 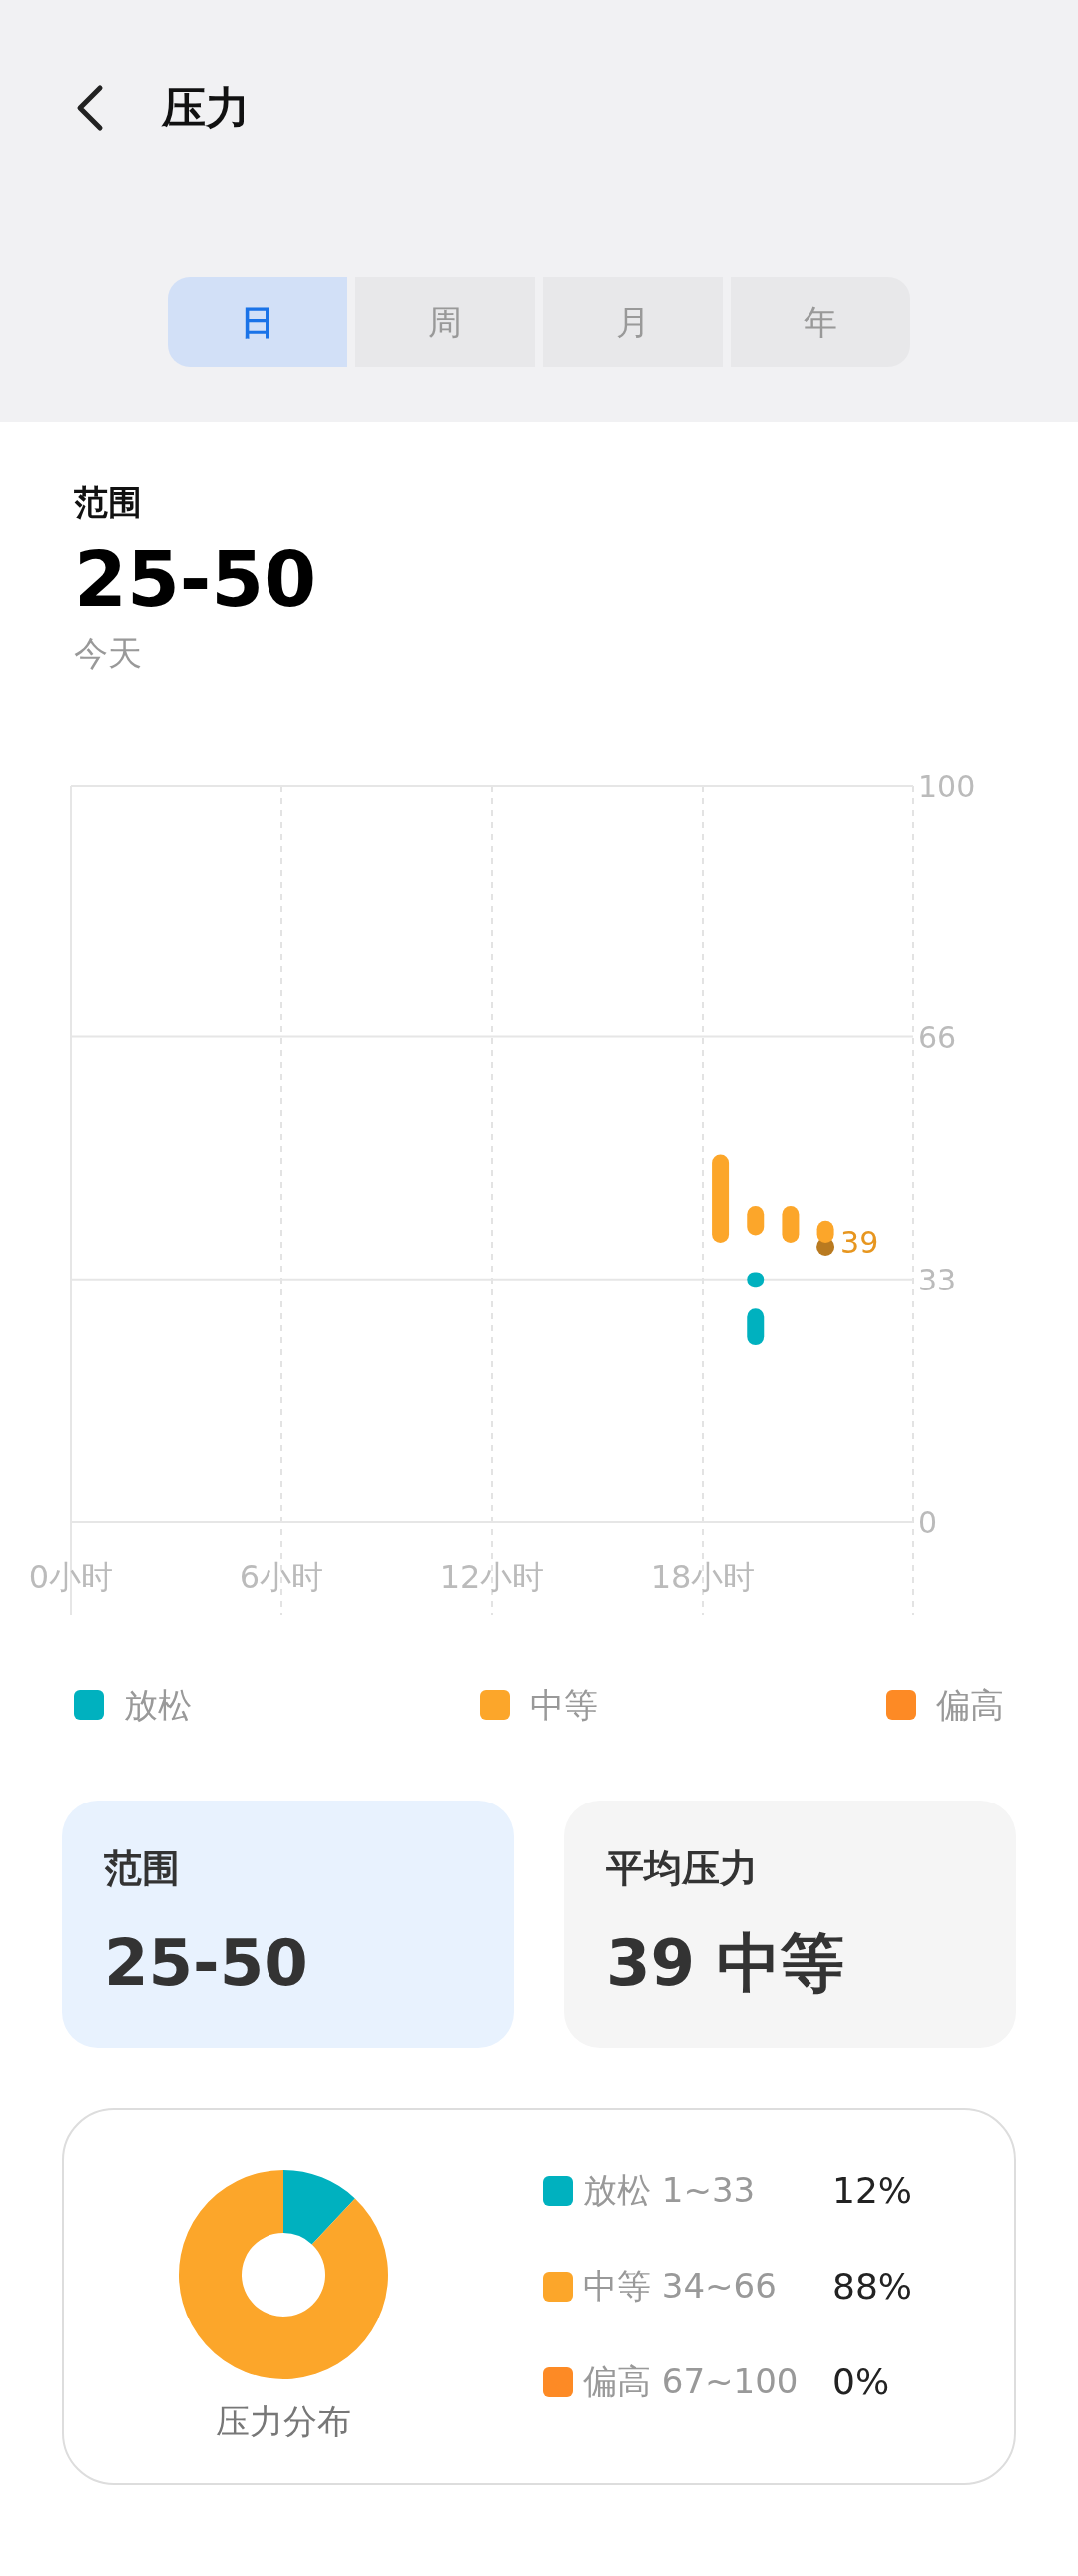 What do you see at coordinates (492, 1577) in the screenshot?
I see `axis-label: 12小时` at bounding box center [492, 1577].